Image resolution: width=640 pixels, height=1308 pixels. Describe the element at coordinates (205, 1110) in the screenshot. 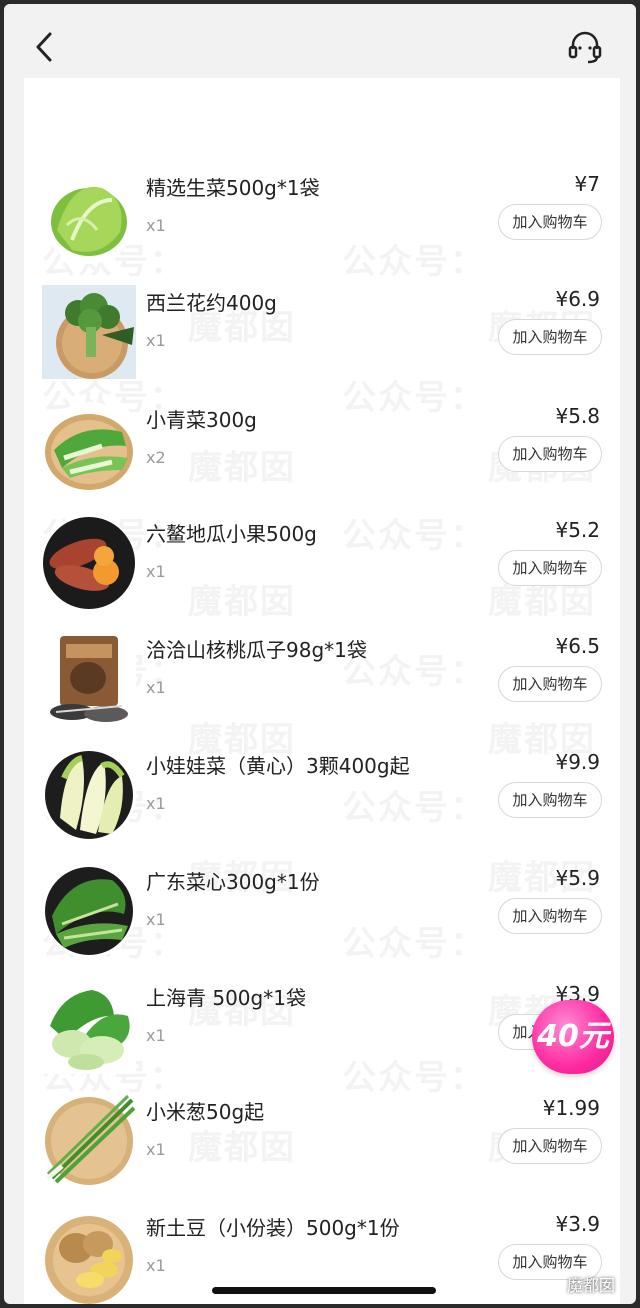

I see `item-name: 小米葱50g起` at that location.